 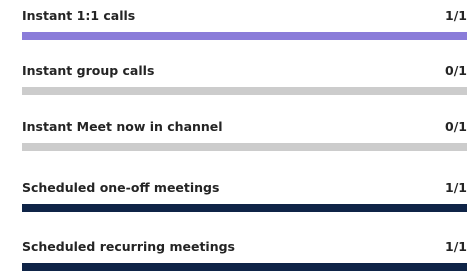 I want to click on usage-row-instant-meet-now-in-channel: Instant Meet now in channel 0/1, so click(x=244, y=139).